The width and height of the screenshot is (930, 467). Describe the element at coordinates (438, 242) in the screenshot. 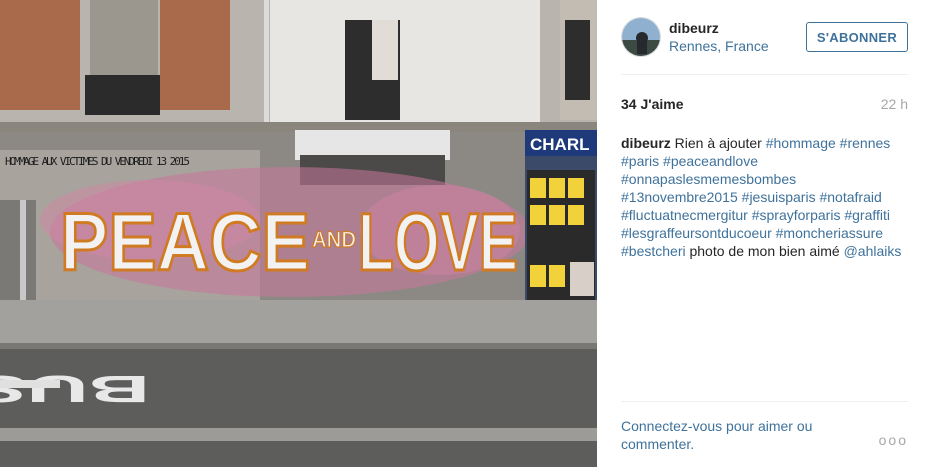

I see `graffiti-love: LOVE` at that location.